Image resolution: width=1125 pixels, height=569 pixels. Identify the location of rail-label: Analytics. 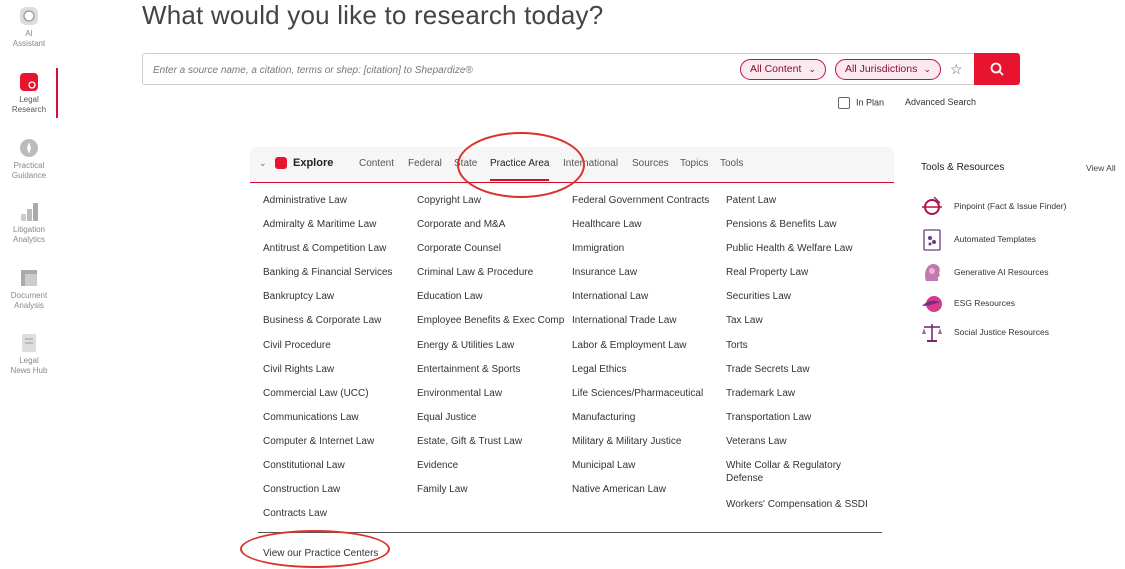
(28, 239).